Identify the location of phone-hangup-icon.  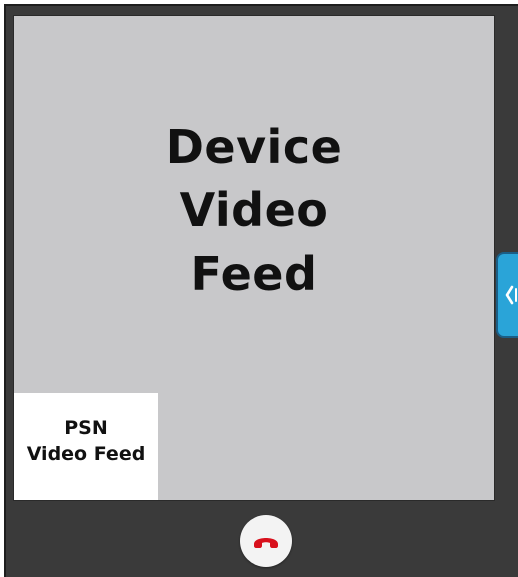
(266, 543).